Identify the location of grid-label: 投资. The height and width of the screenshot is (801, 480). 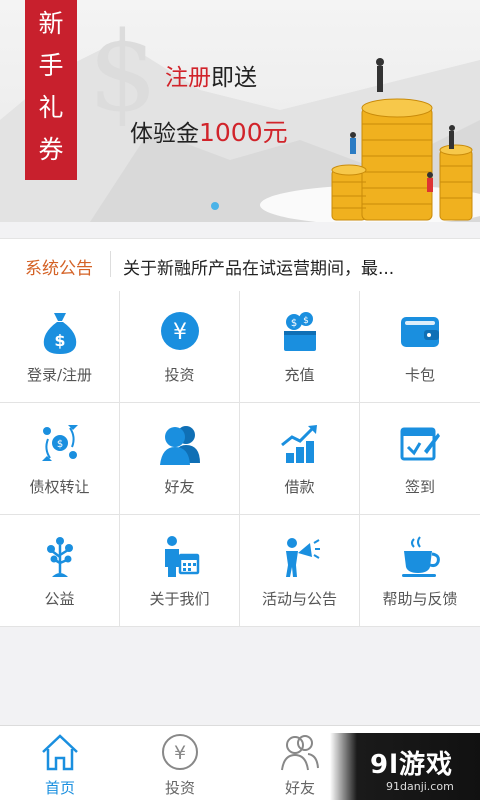
(179, 375).